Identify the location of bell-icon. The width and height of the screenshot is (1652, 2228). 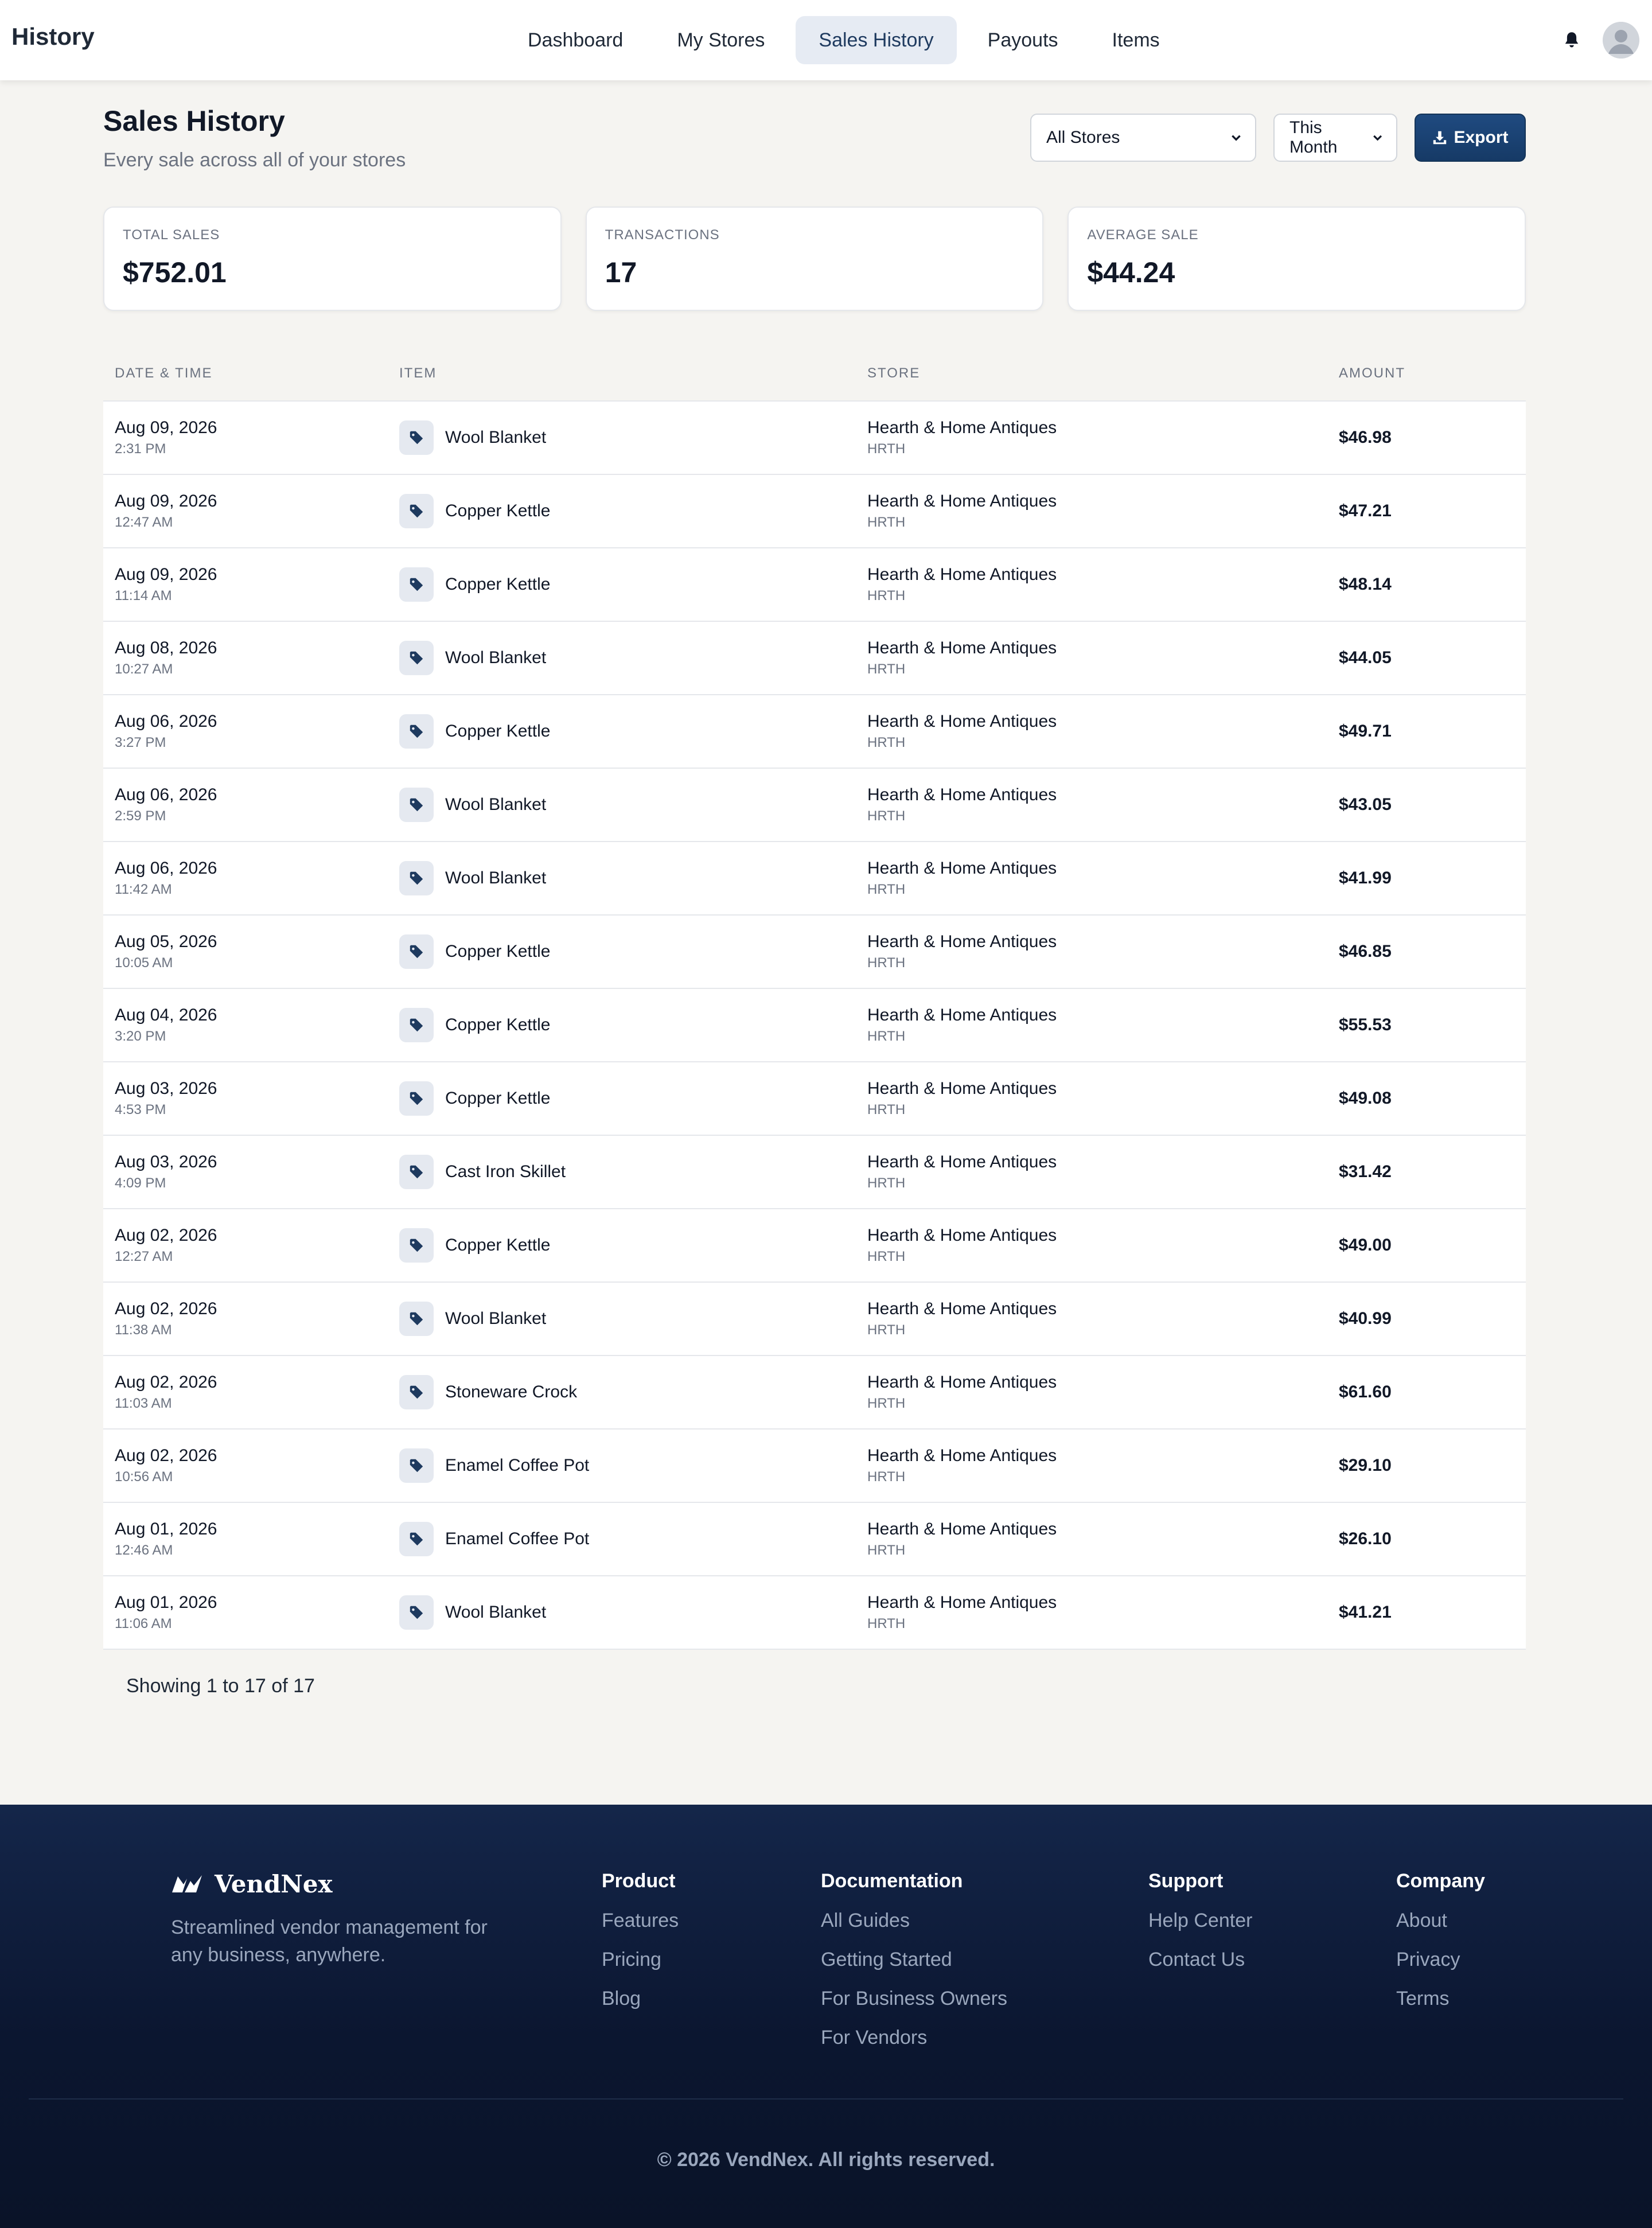
(1571, 40).